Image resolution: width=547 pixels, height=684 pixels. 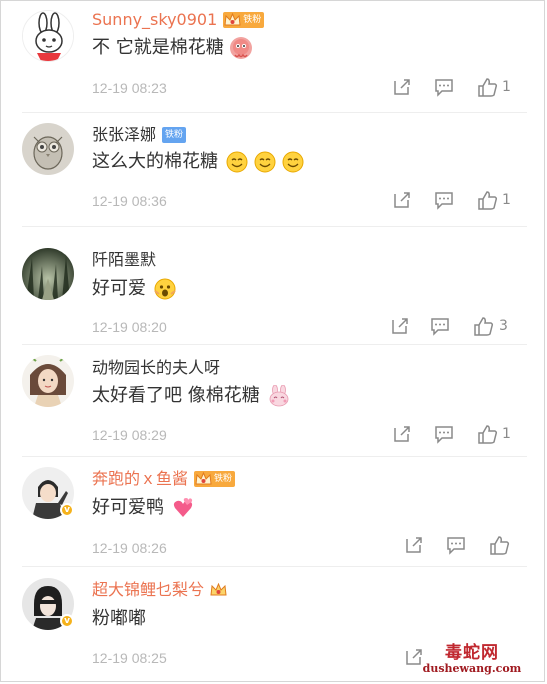 What do you see at coordinates (124, 135) in the screenshot?
I see `username-text: 张张泽娜` at bounding box center [124, 135].